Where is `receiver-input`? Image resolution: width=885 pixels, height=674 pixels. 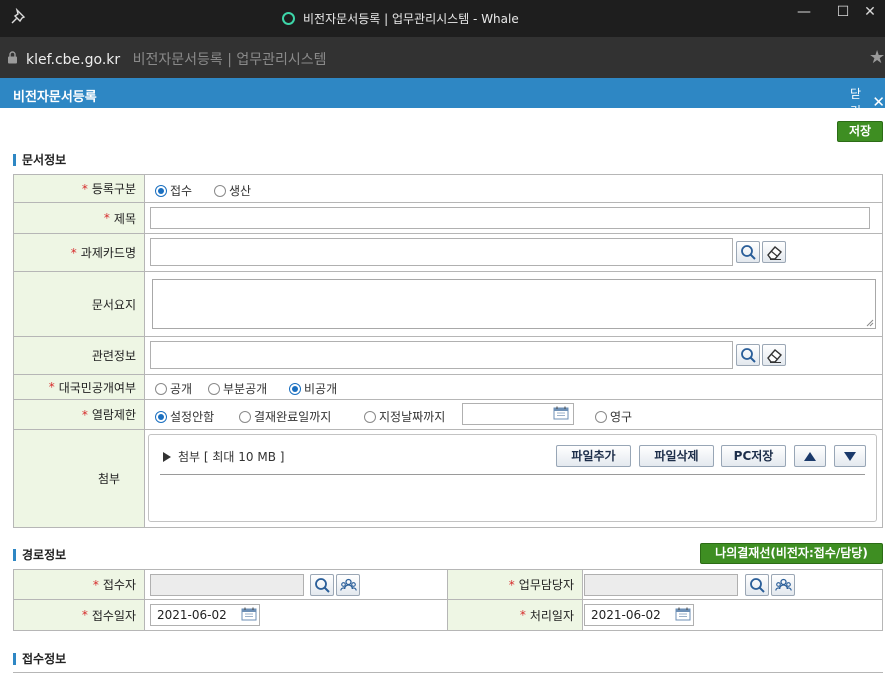 receiver-input is located at coordinates (227, 585).